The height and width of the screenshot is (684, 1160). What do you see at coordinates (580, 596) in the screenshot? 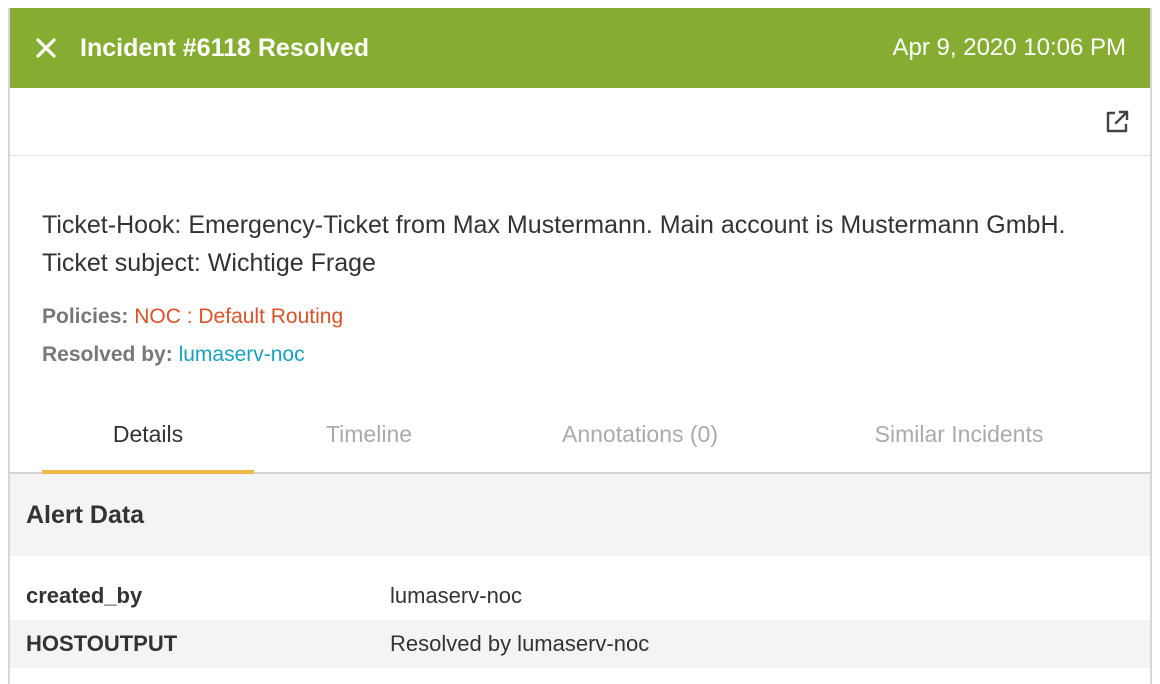
I see `table-row: created_by lumaserv-noc` at bounding box center [580, 596].